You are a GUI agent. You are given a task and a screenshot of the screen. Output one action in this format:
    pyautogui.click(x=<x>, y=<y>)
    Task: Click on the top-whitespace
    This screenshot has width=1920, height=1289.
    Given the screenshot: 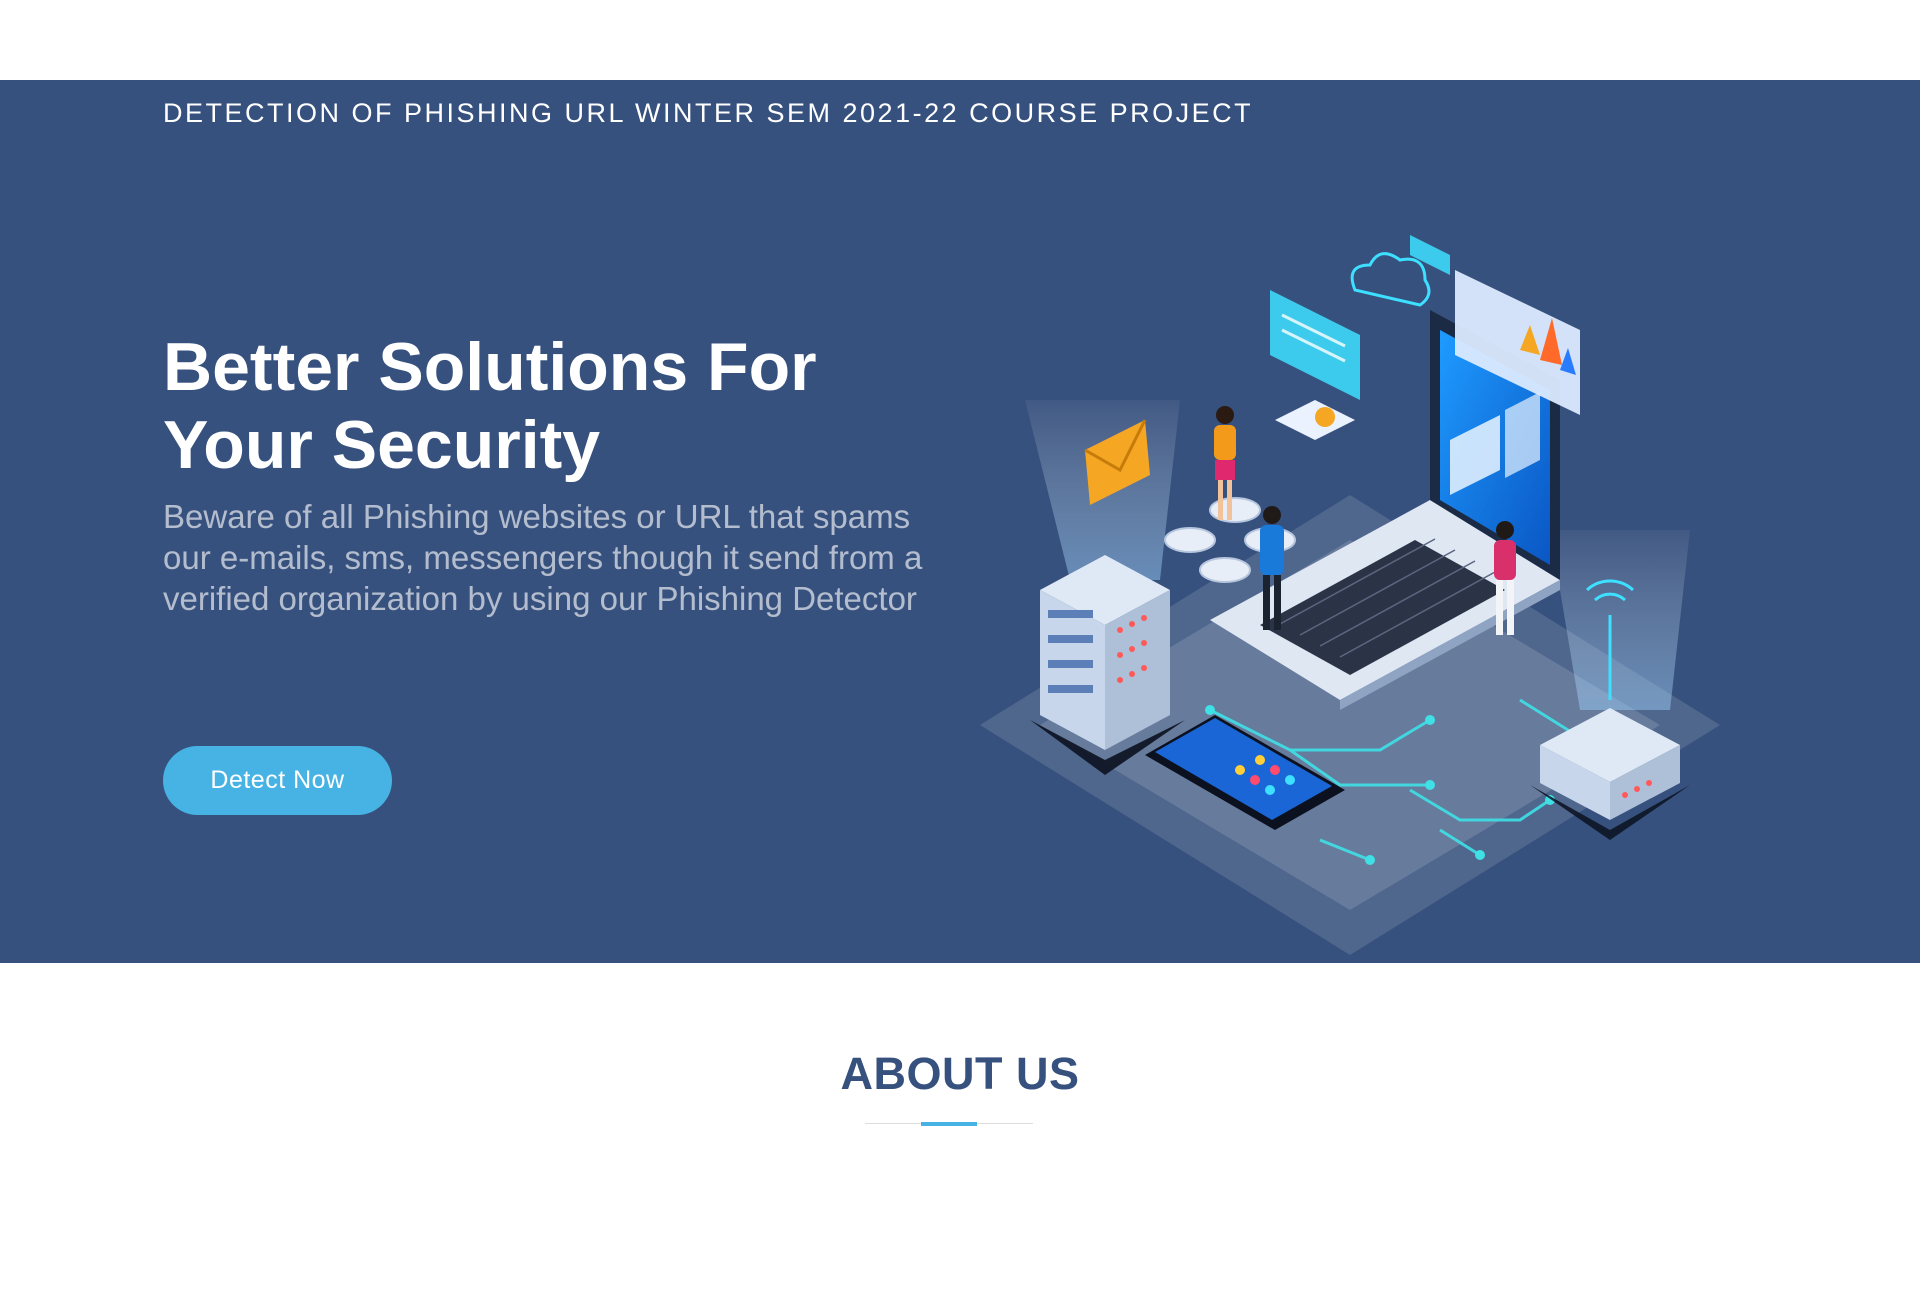 What is the action you would take?
    pyautogui.click(x=960, y=40)
    